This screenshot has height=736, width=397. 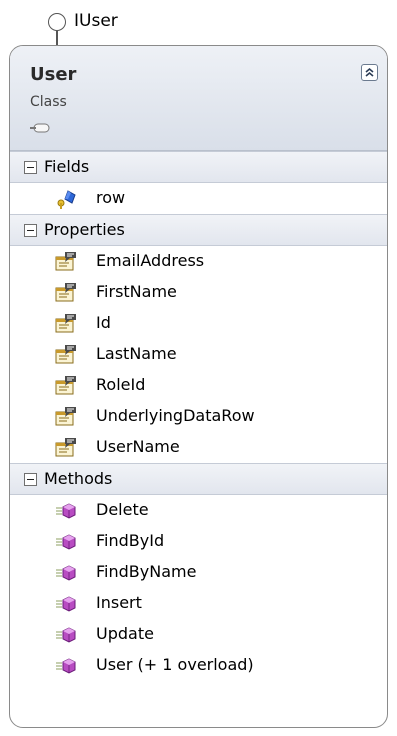 I want to click on member-row: FindById, so click(x=198, y=541).